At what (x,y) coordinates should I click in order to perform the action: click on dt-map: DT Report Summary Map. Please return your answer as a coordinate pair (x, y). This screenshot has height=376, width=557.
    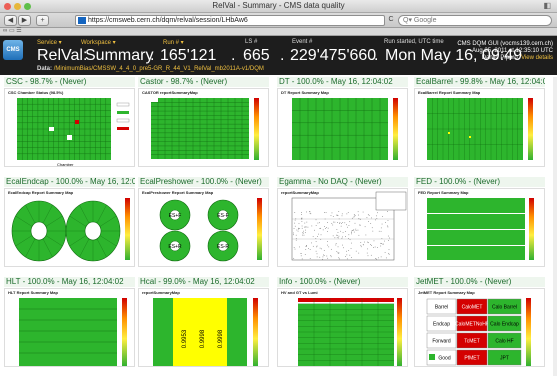
    Looking at the image, I should click on (342, 127).